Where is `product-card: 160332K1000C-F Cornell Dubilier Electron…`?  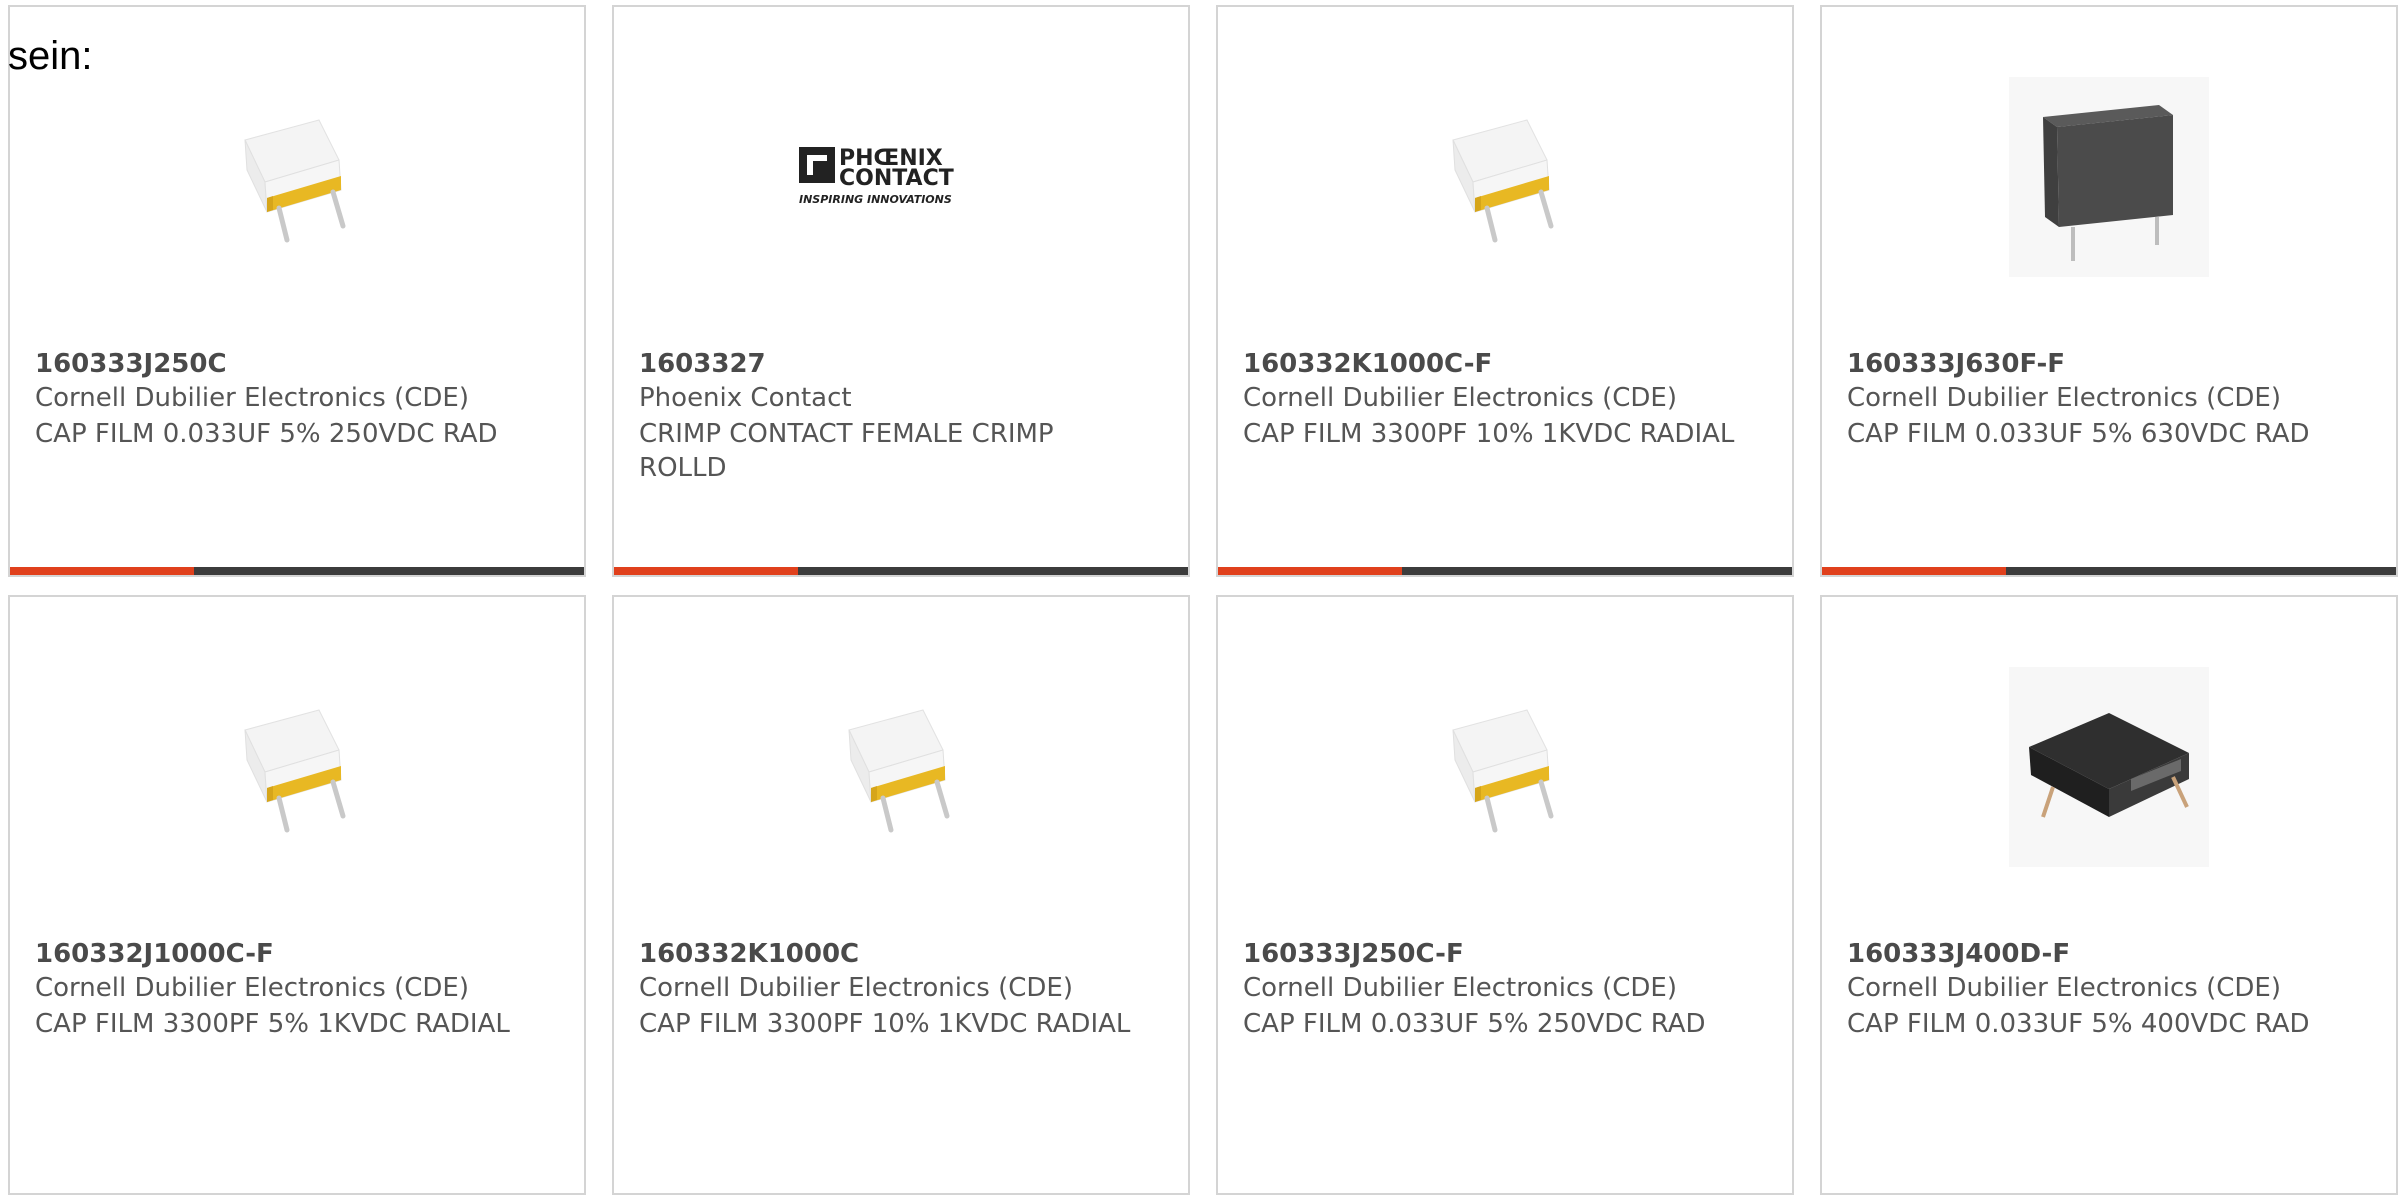 product-card: 160332K1000C-F Cornell Dubilier Electron… is located at coordinates (1505, 291).